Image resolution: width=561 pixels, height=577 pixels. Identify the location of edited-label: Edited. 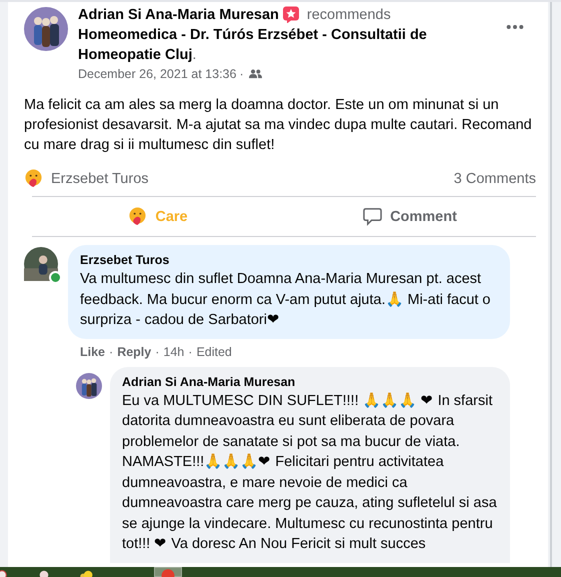
(214, 351).